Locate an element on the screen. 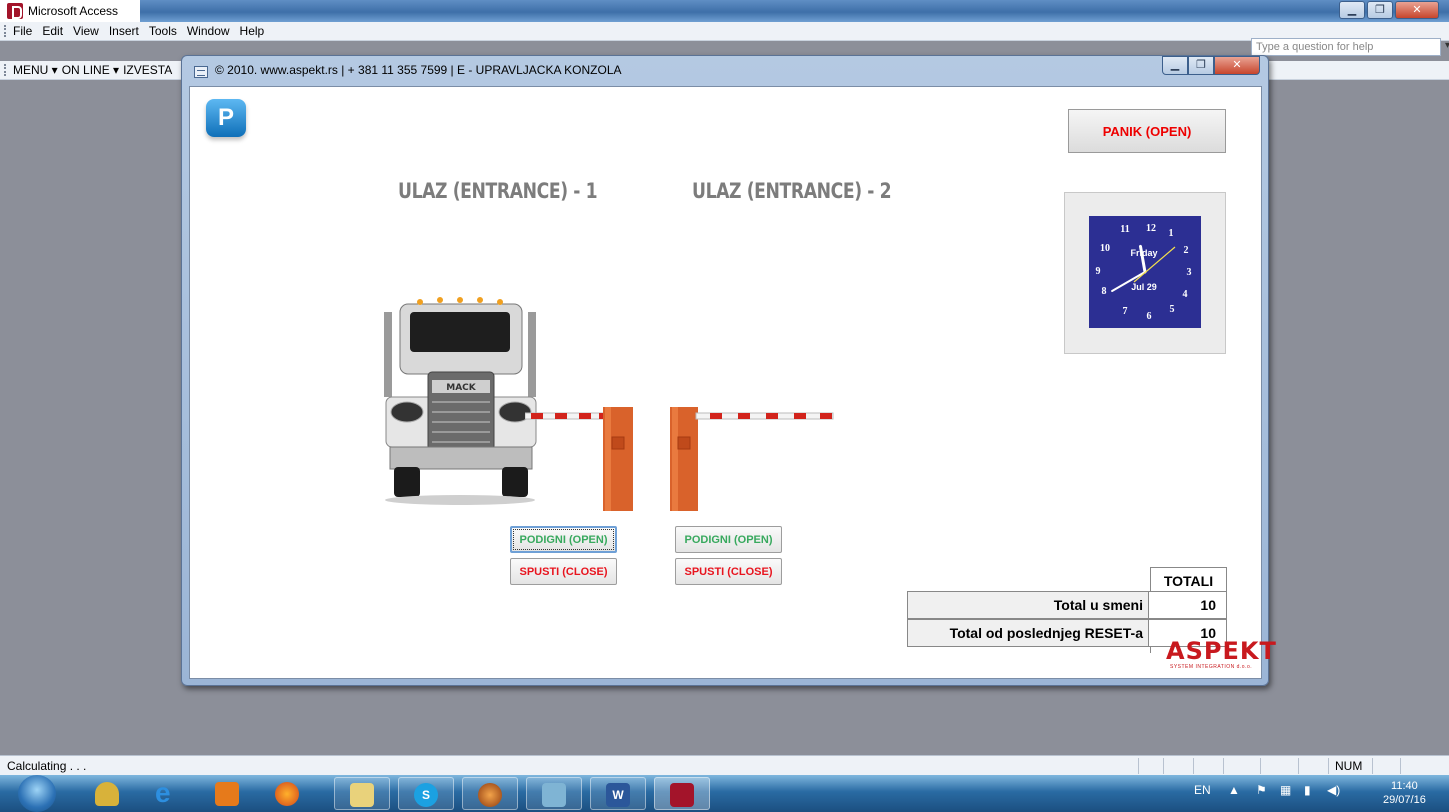  clock-num-7: 7 is located at coordinates (1125, 311).